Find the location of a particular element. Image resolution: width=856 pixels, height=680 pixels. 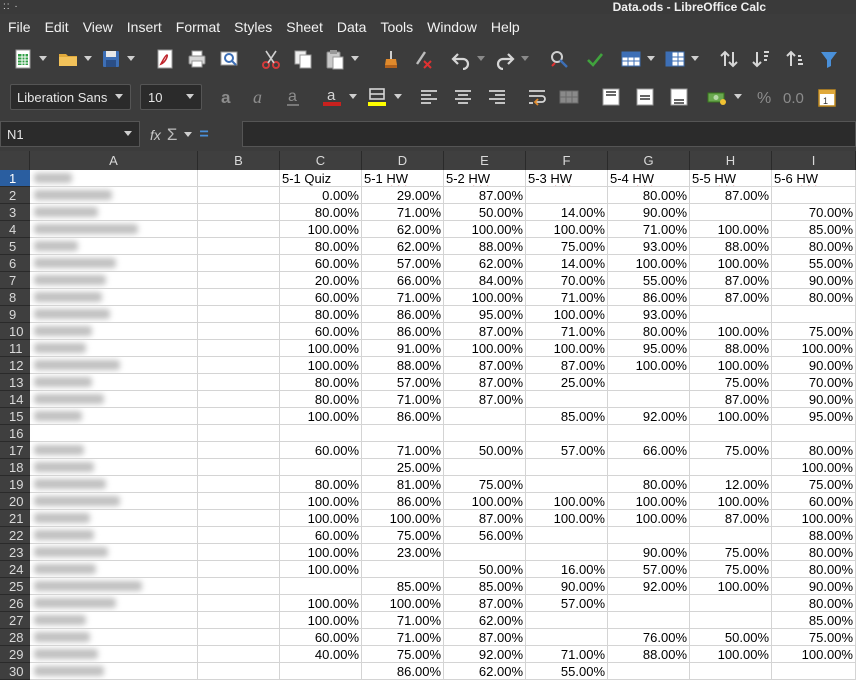

cell-a14 is located at coordinates (114, 399).